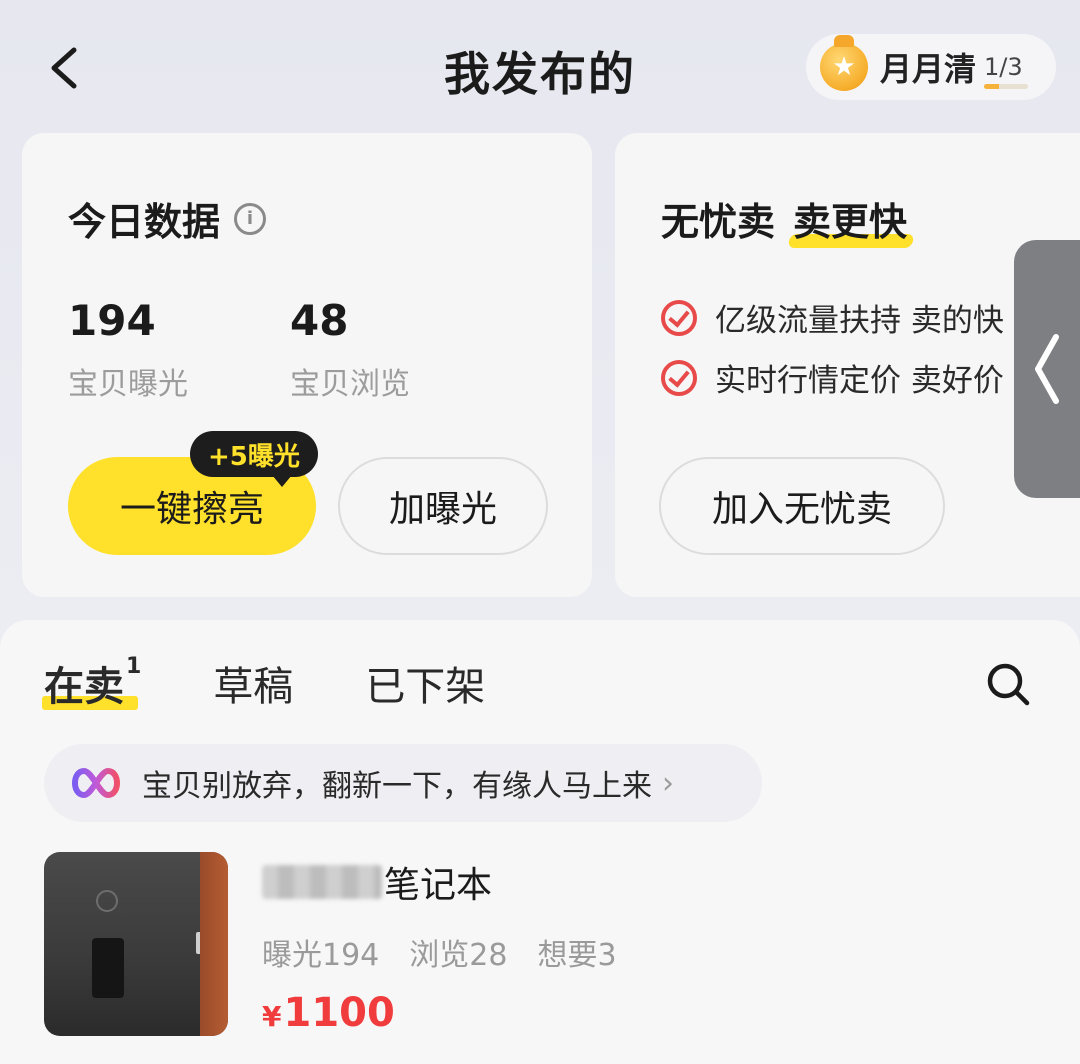 The image size is (1080, 1064). I want to click on info-icon: i, so click(250, 218).